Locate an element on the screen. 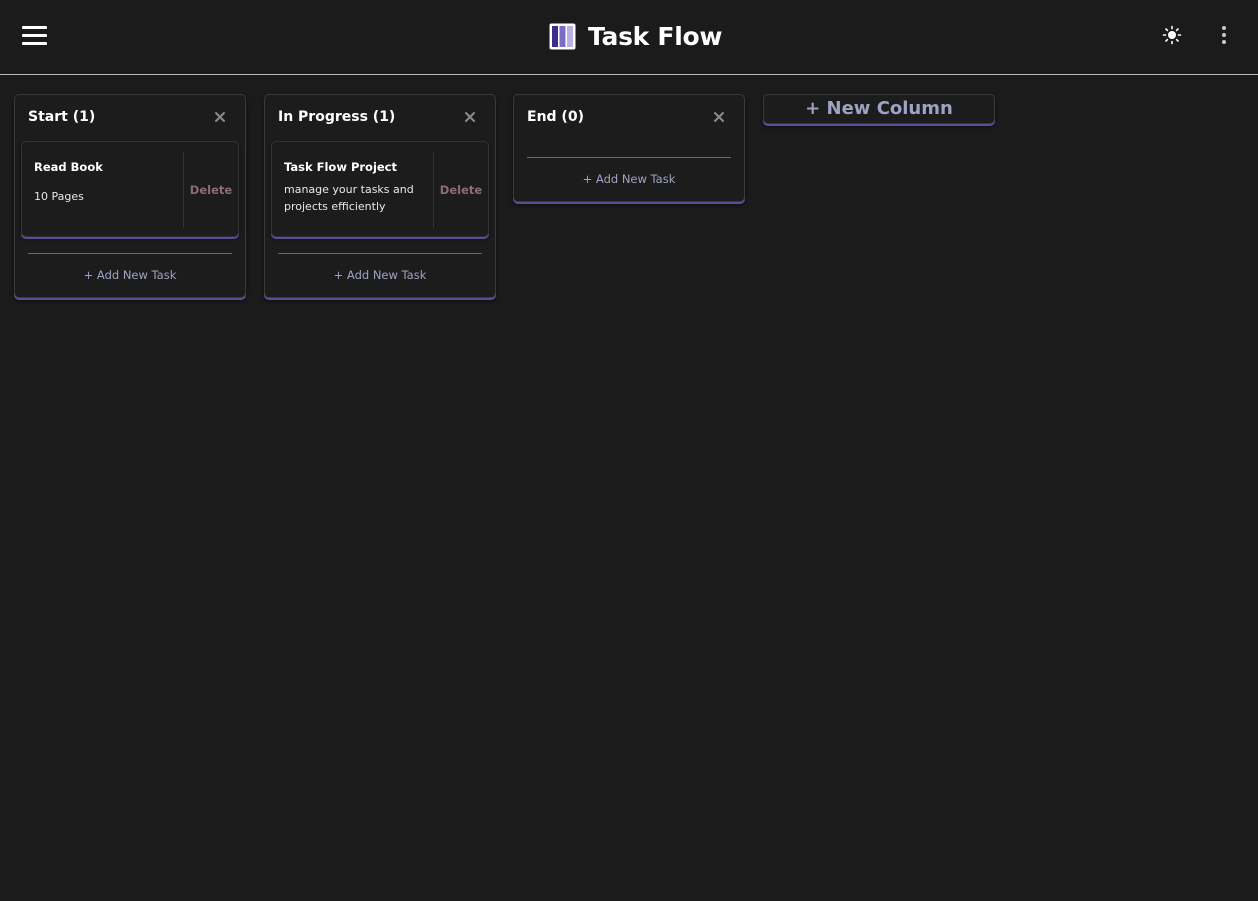  task-title: Read Book is located at coordinates (68, 167).